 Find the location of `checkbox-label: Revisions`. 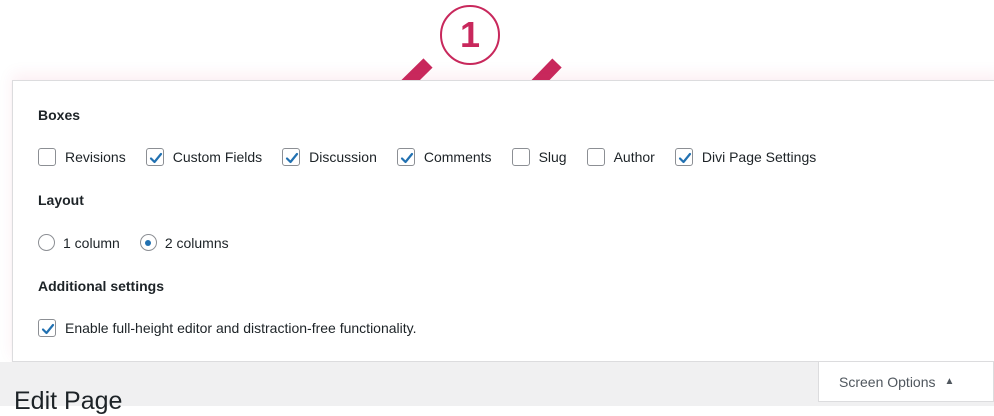

checkbox-label: Revisions is located at coordinates (95, 157).